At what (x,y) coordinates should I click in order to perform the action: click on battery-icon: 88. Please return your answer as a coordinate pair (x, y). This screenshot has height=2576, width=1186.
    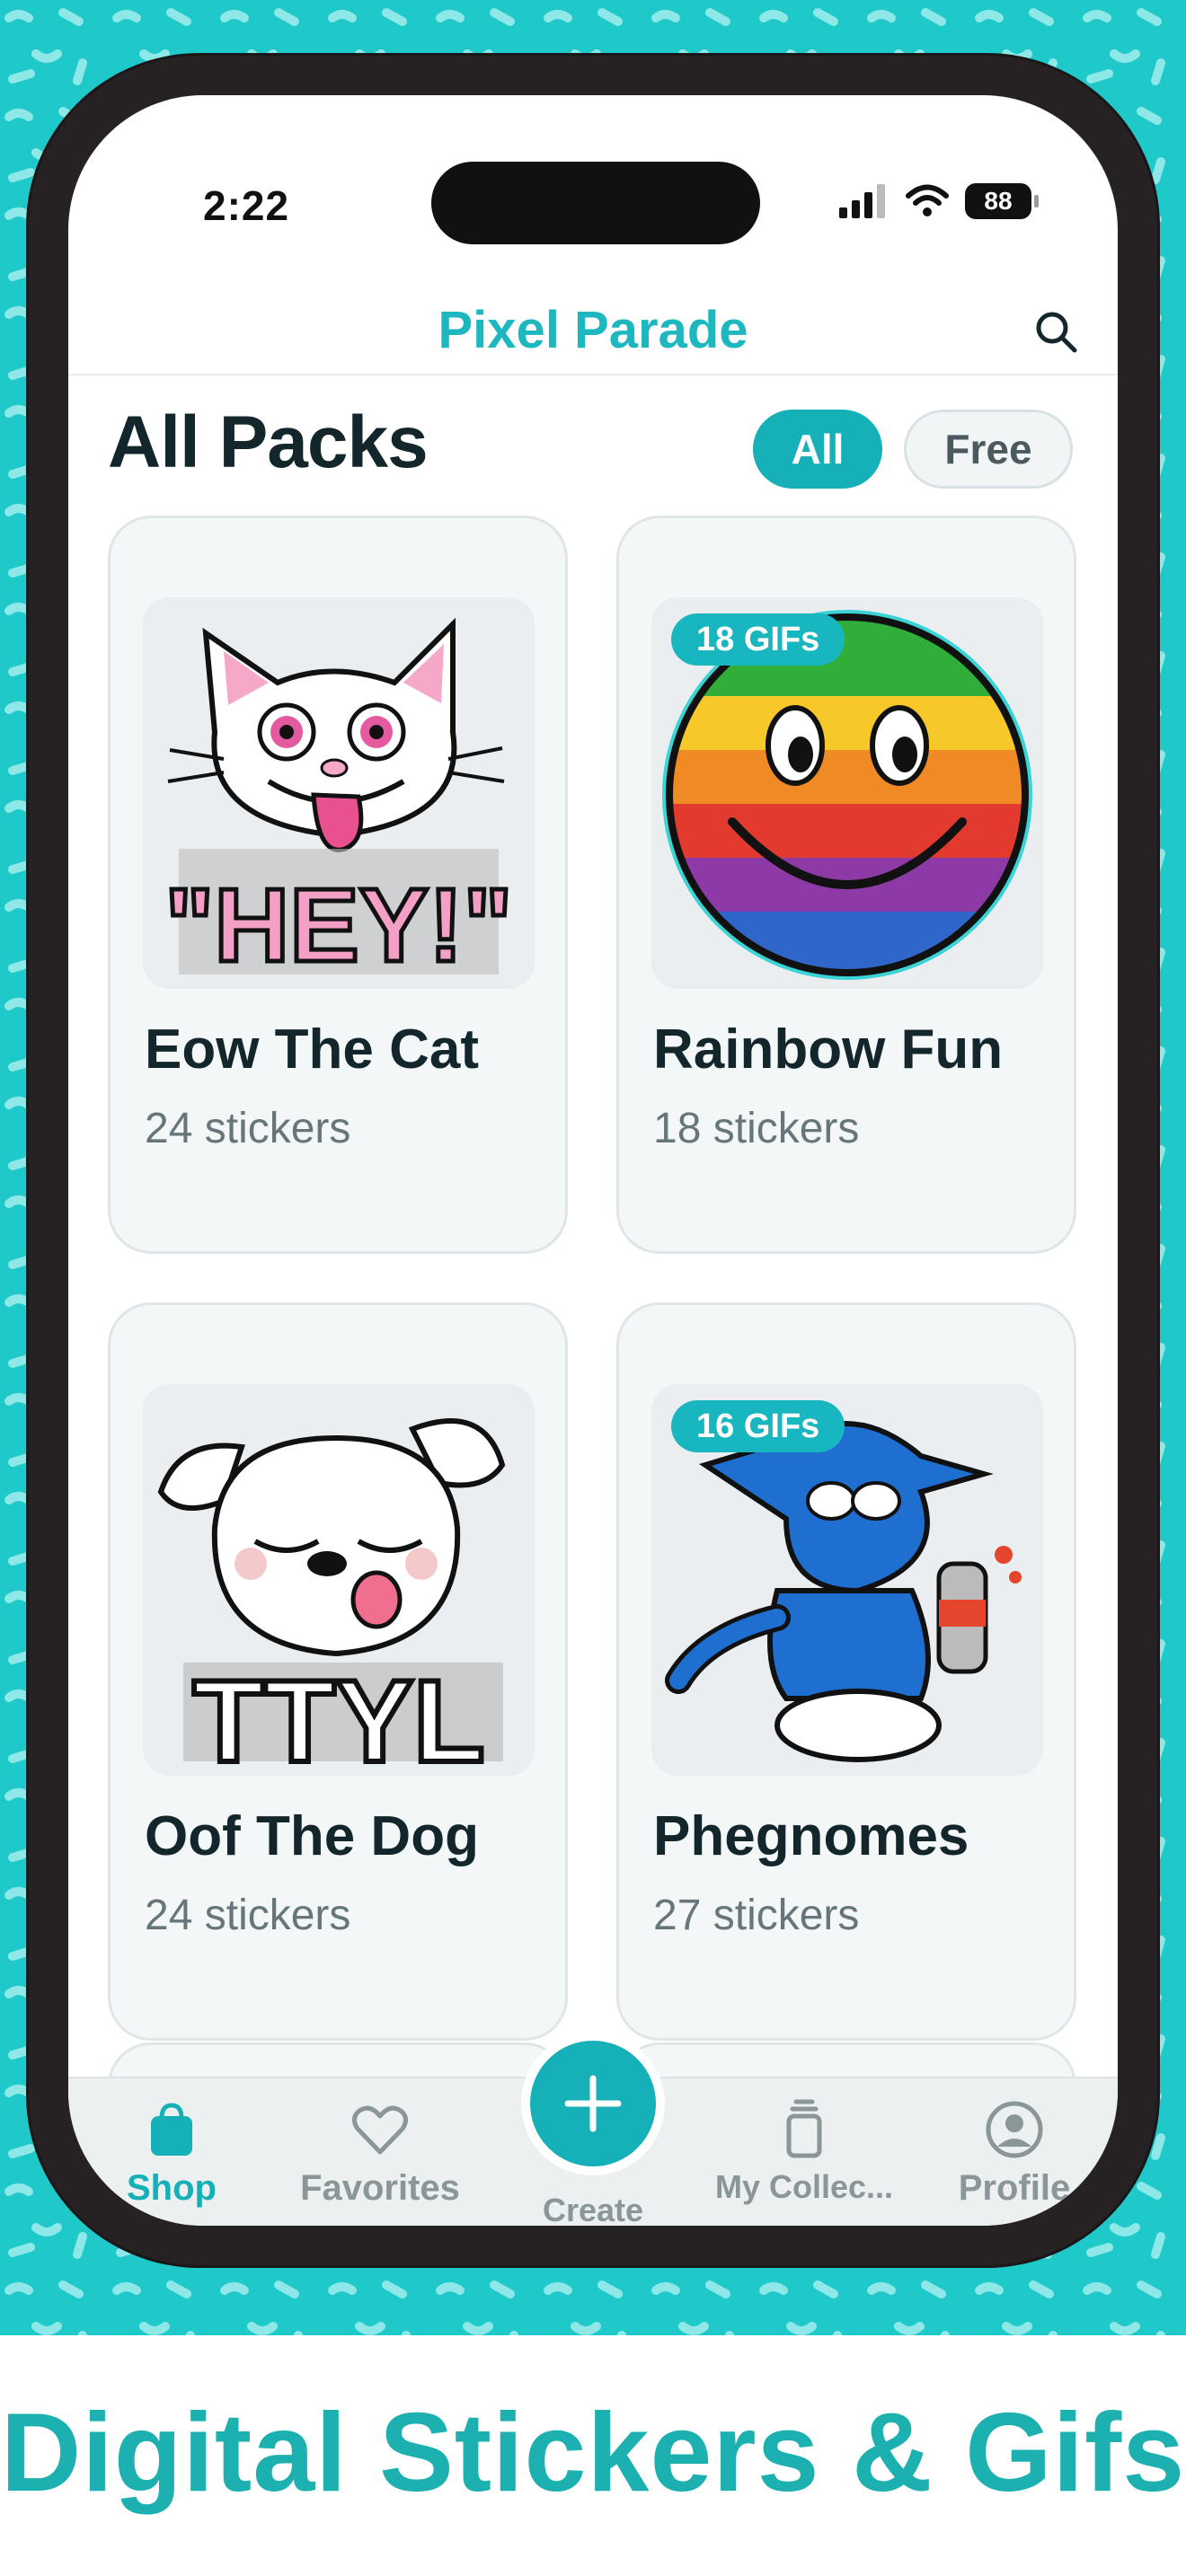
    Looking at the image, I should click on (1002, 201).